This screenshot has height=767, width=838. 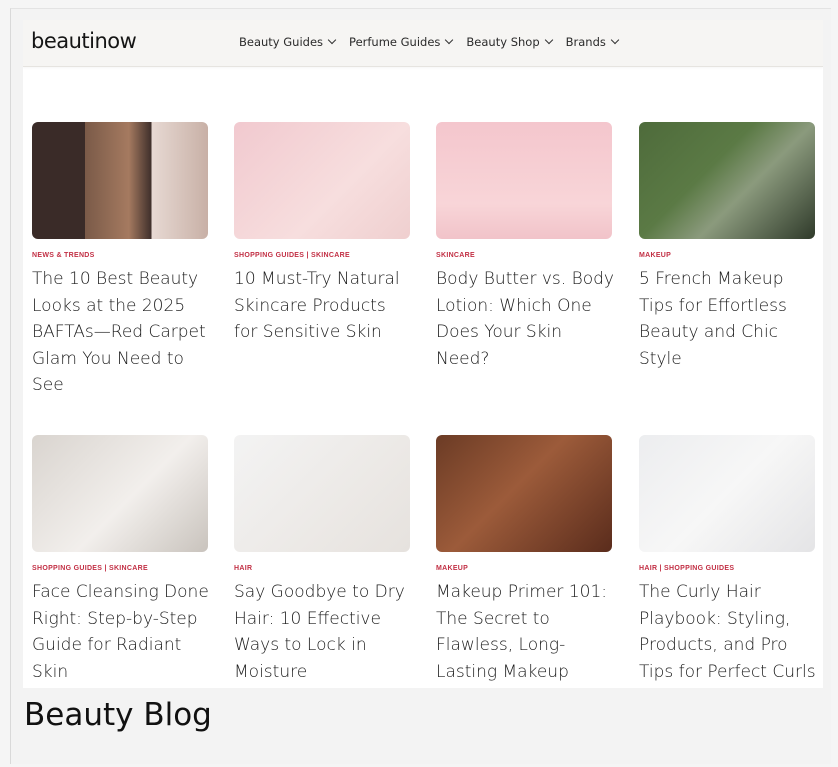 I want to click on nav-label: Perfume Guides, so click(x=395, y=42).